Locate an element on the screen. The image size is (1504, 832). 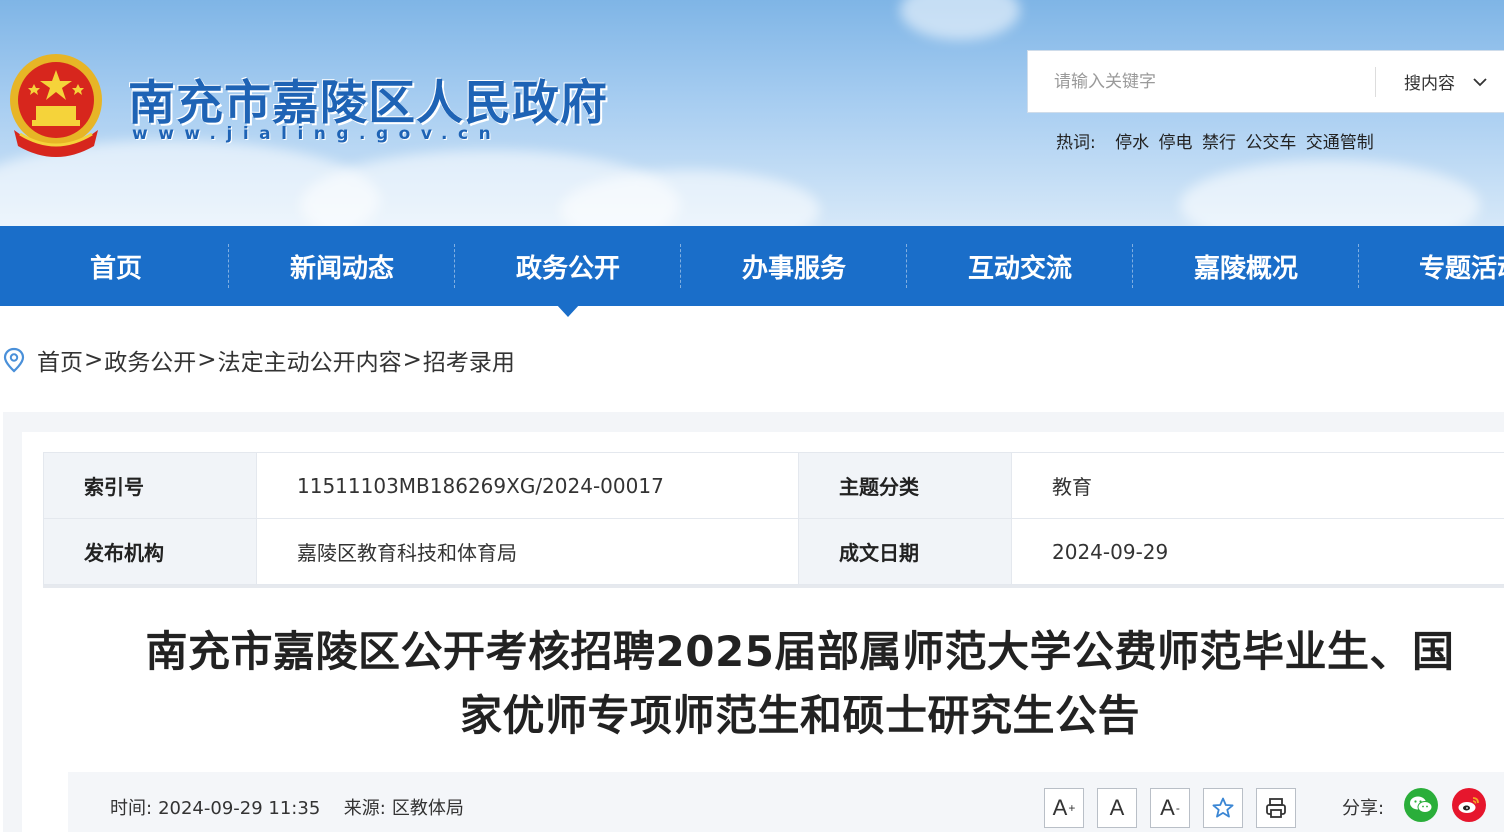
font-default-button: A is located at coordinates (1117, 808).